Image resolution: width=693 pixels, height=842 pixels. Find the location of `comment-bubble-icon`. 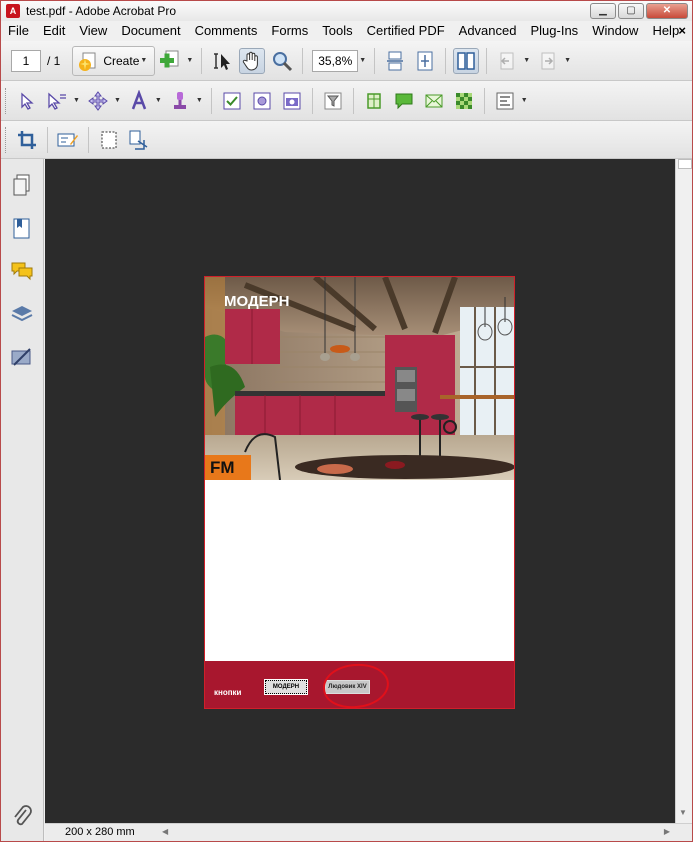

comment-bubble-icon is located at coordinates (404, 101).